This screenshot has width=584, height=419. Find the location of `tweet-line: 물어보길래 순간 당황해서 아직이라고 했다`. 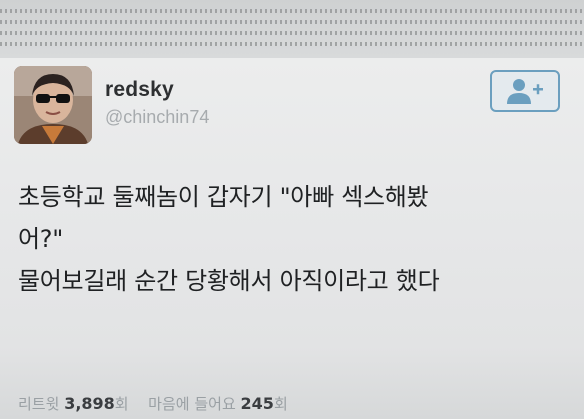

tweet-line: 물어보길래 순간 당황해서 아직이라고 했다 is located at coordinates (229, 281).